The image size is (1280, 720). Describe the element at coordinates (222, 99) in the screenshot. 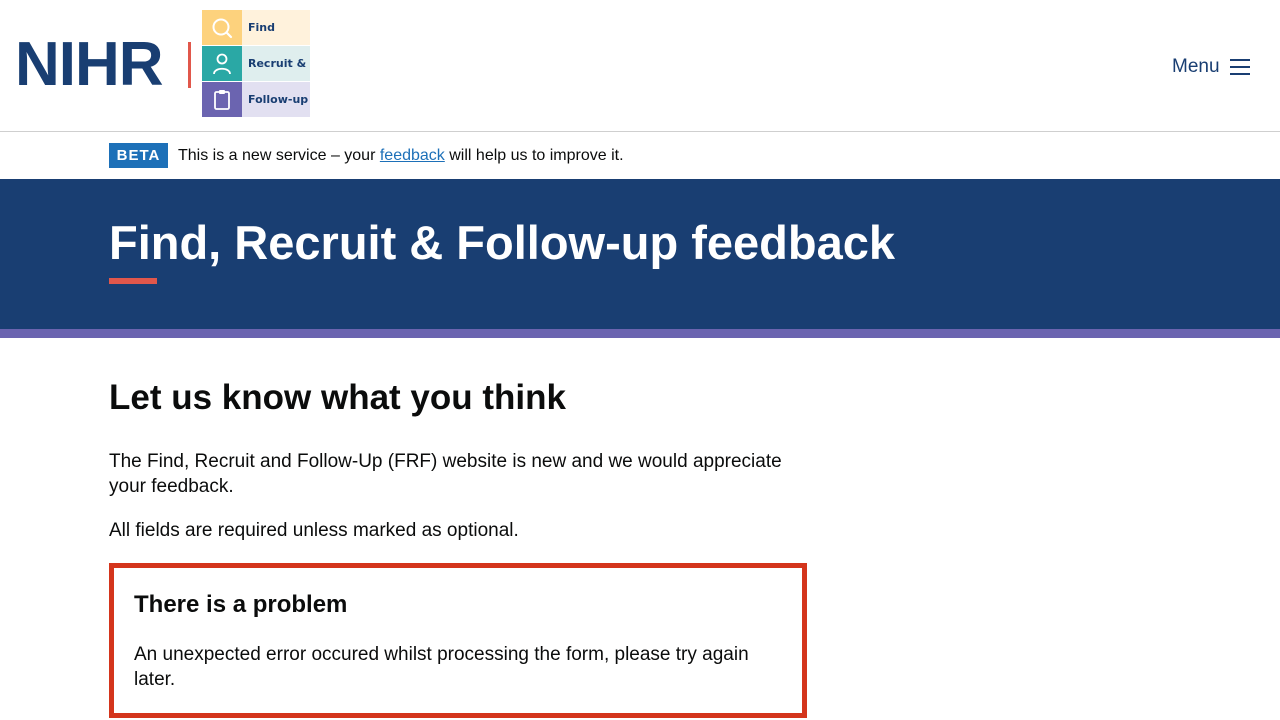

I see `clipboard-icon` at that location.